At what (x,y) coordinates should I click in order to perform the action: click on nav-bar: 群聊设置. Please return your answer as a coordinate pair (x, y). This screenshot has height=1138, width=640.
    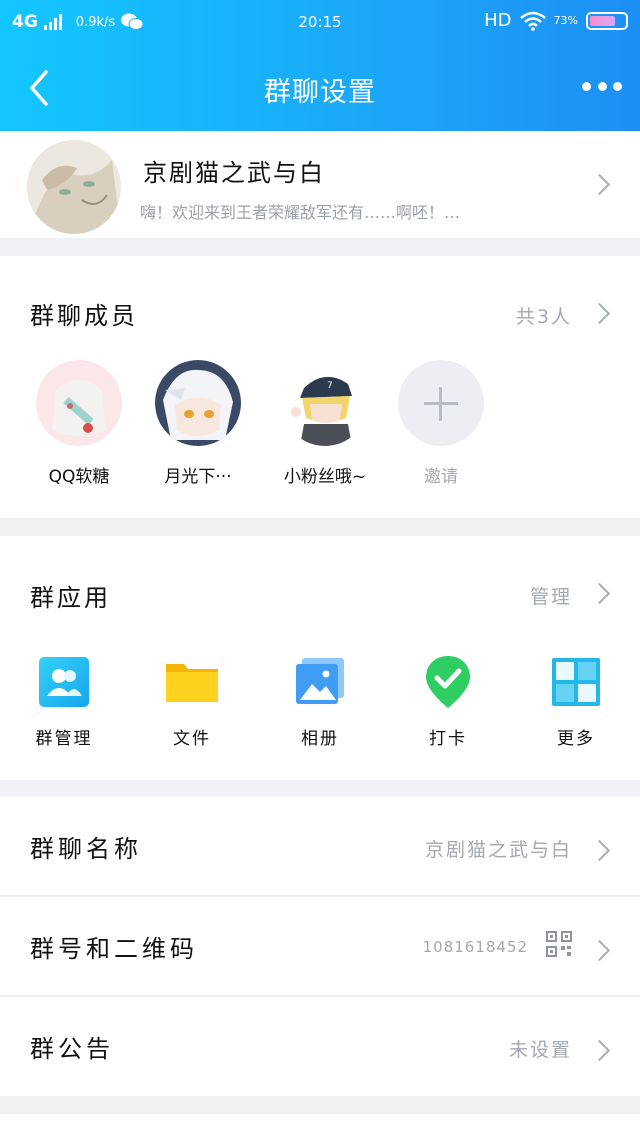
    Looking at the image, I should click on (320, 87).